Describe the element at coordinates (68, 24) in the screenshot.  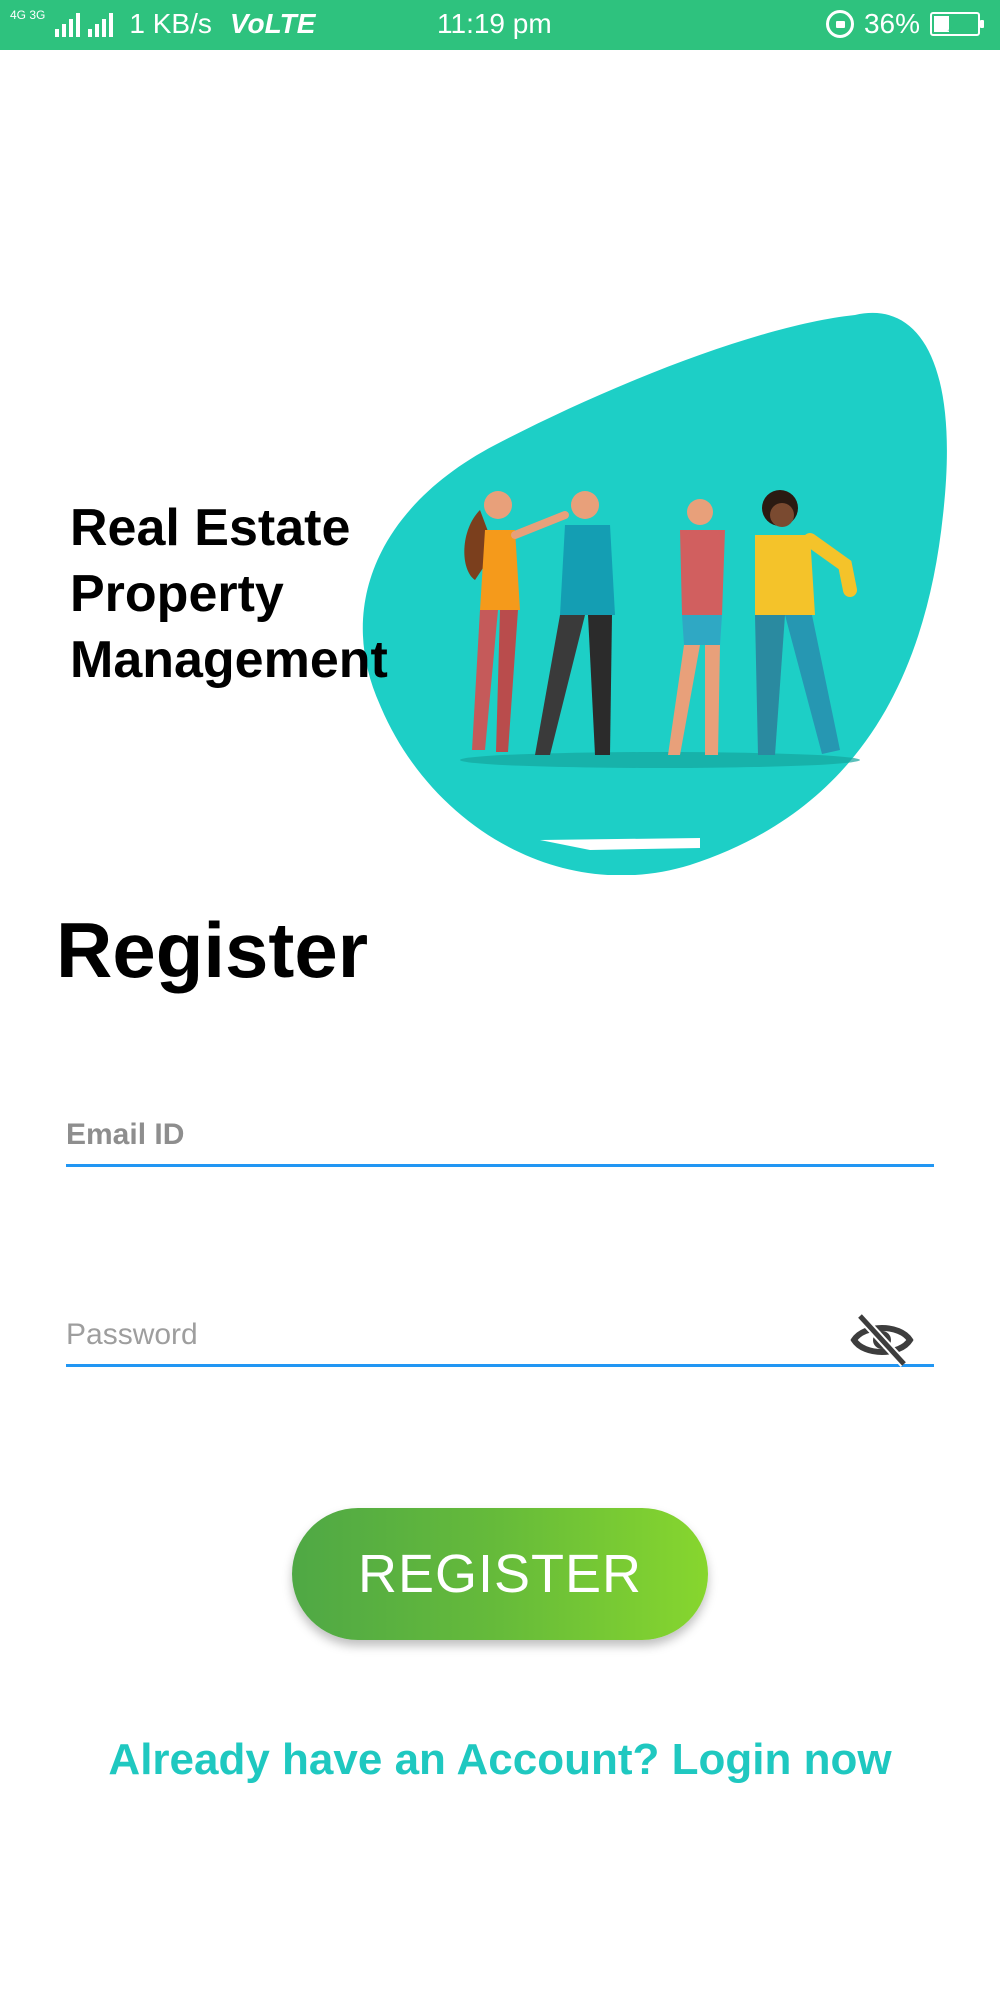
I see `signal-icon` at that location.